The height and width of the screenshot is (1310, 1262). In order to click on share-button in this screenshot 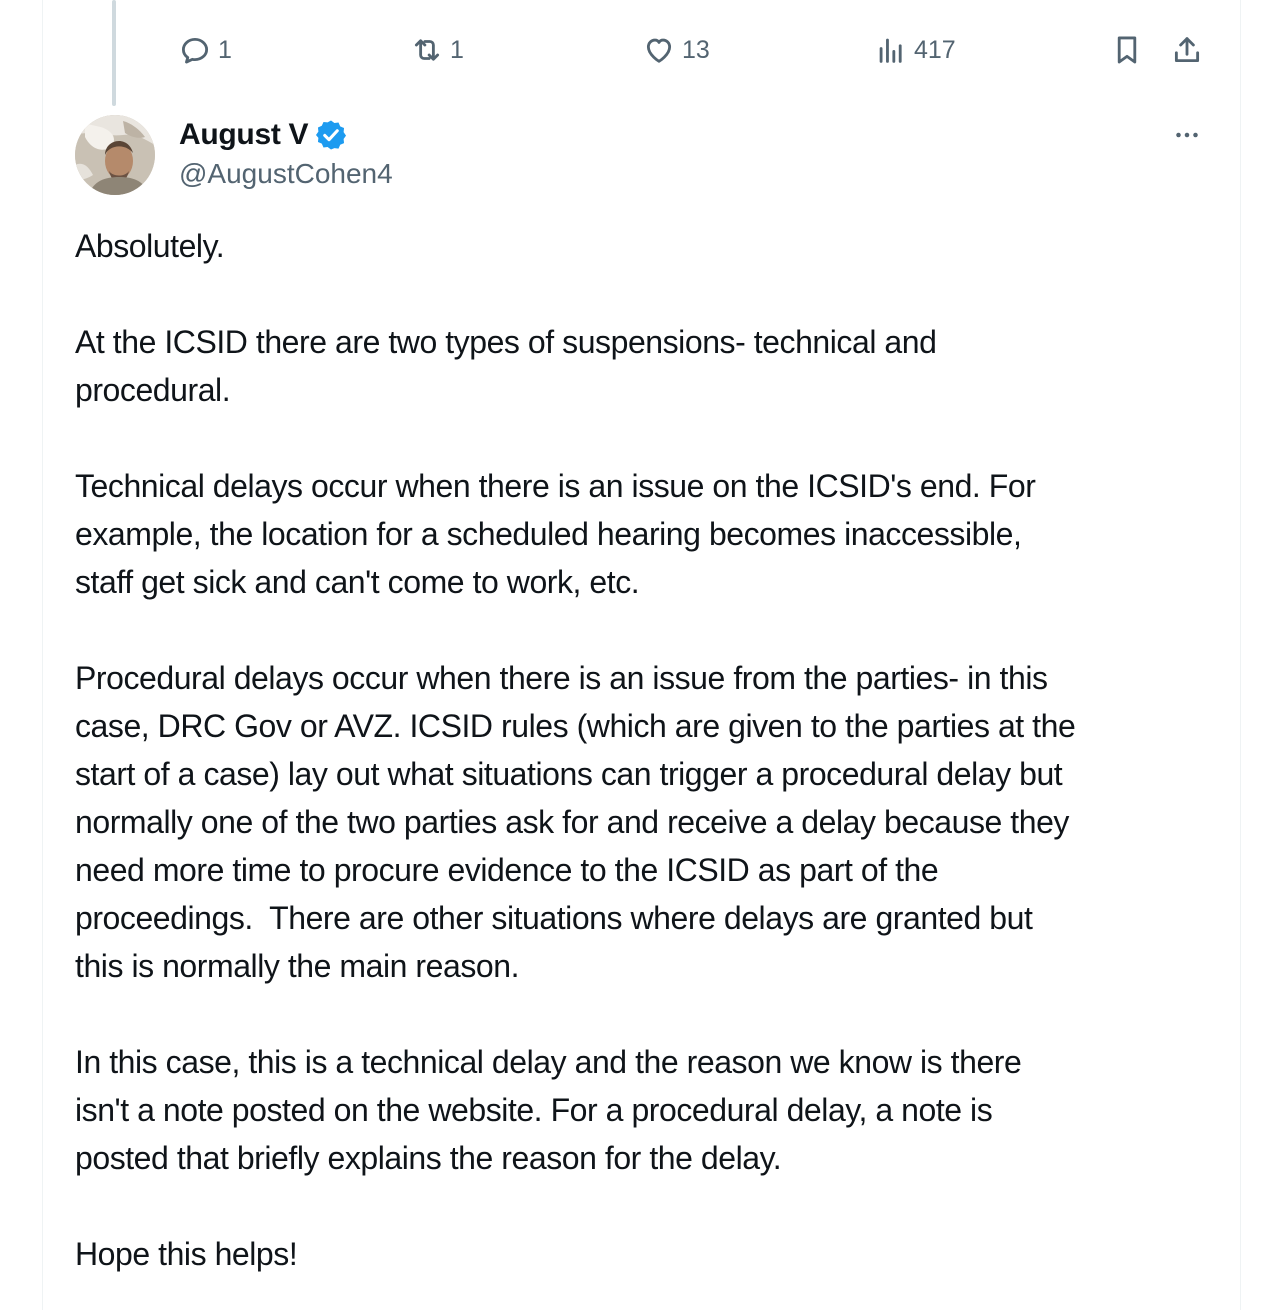, I will do `click(1187, 50)`.